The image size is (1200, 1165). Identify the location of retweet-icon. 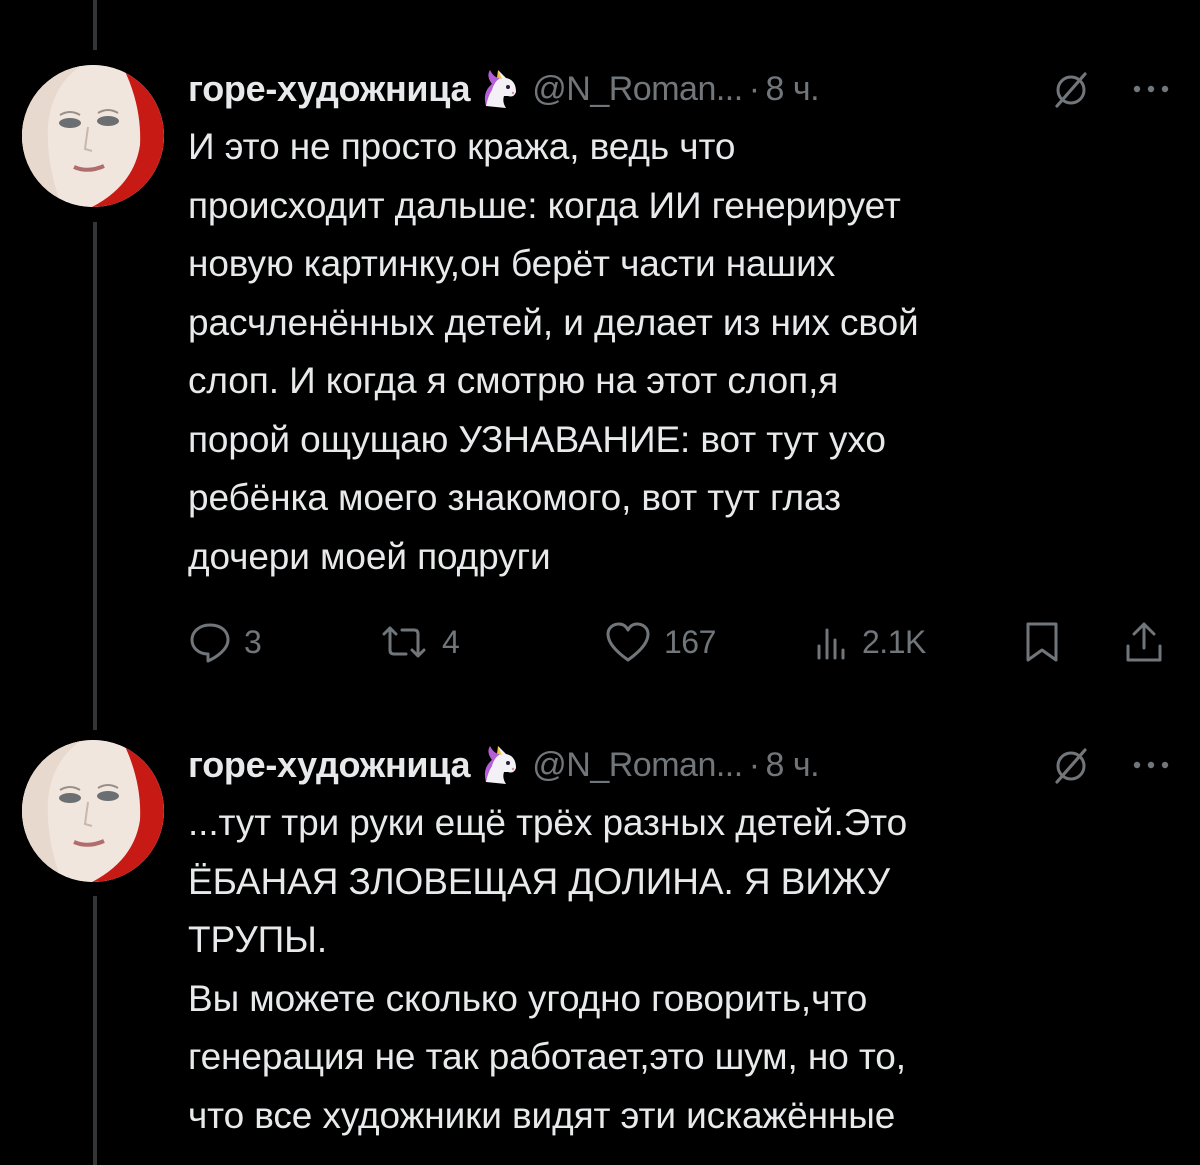
(404, 642).